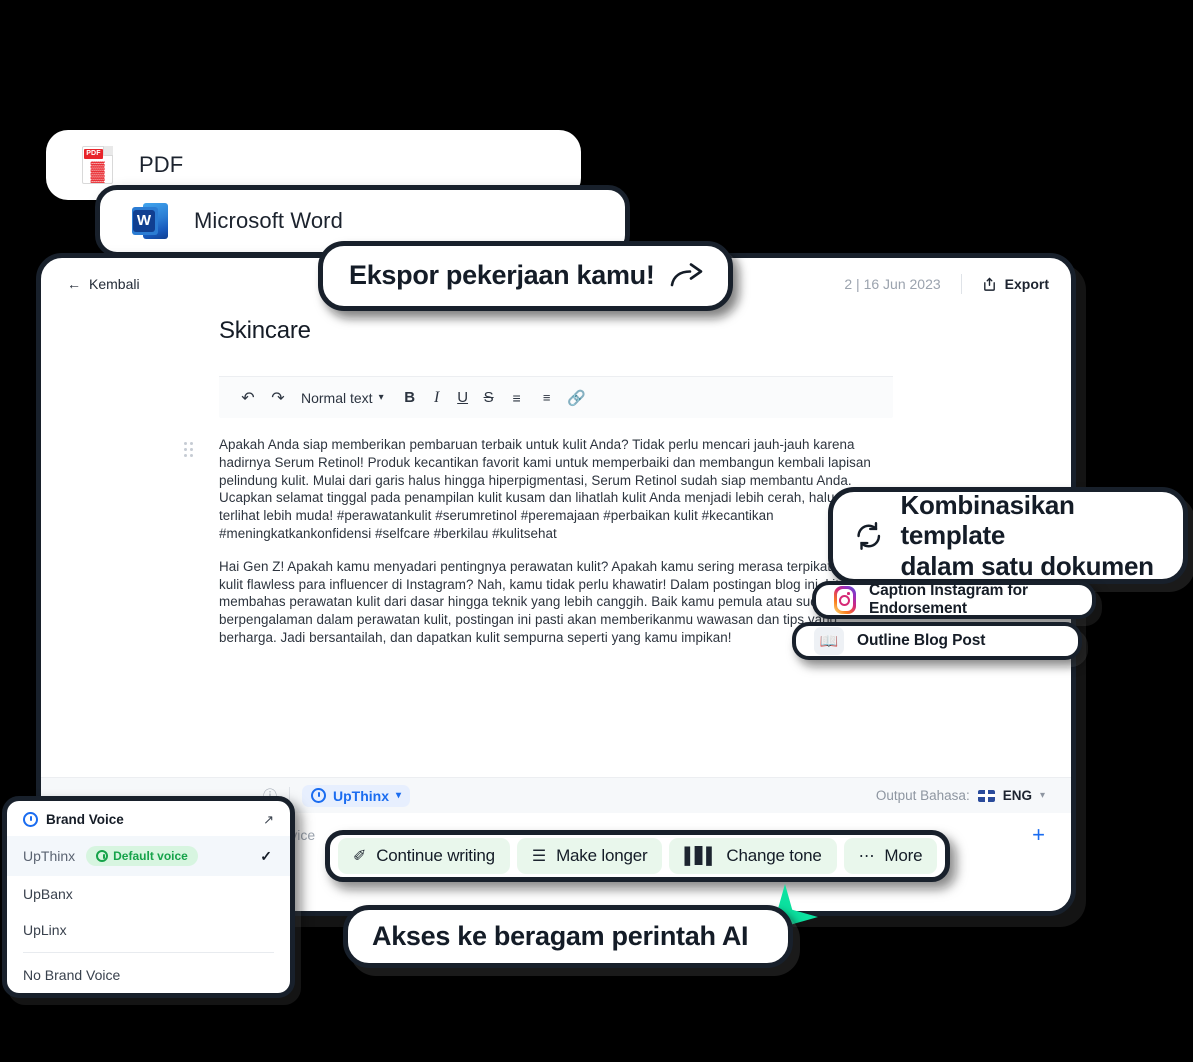  I want to click on callout-ai-commands: Akses ke beragam perintah AI, so click(568, 936).